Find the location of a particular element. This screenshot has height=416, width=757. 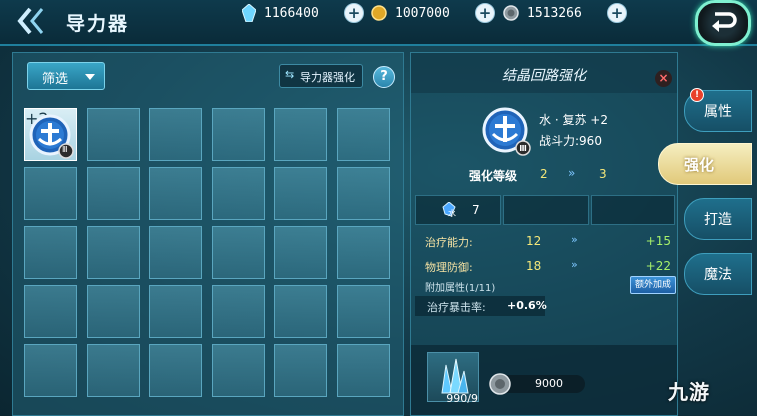

anchor-orb-icon is located at coordinates (51, 136).